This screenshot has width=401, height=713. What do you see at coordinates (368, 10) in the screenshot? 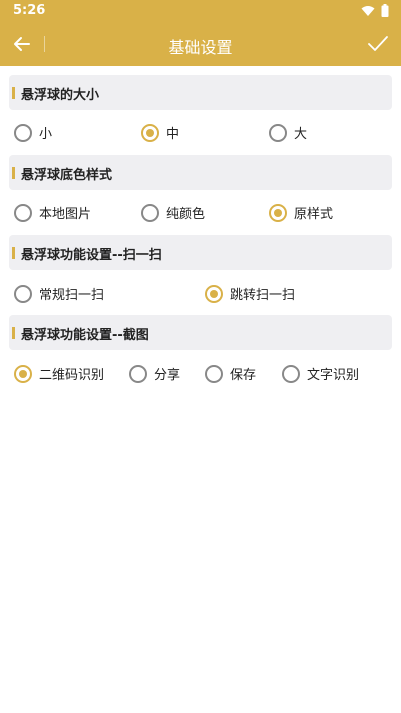
I see `wifi-icon` at bounding box center [368, 10].